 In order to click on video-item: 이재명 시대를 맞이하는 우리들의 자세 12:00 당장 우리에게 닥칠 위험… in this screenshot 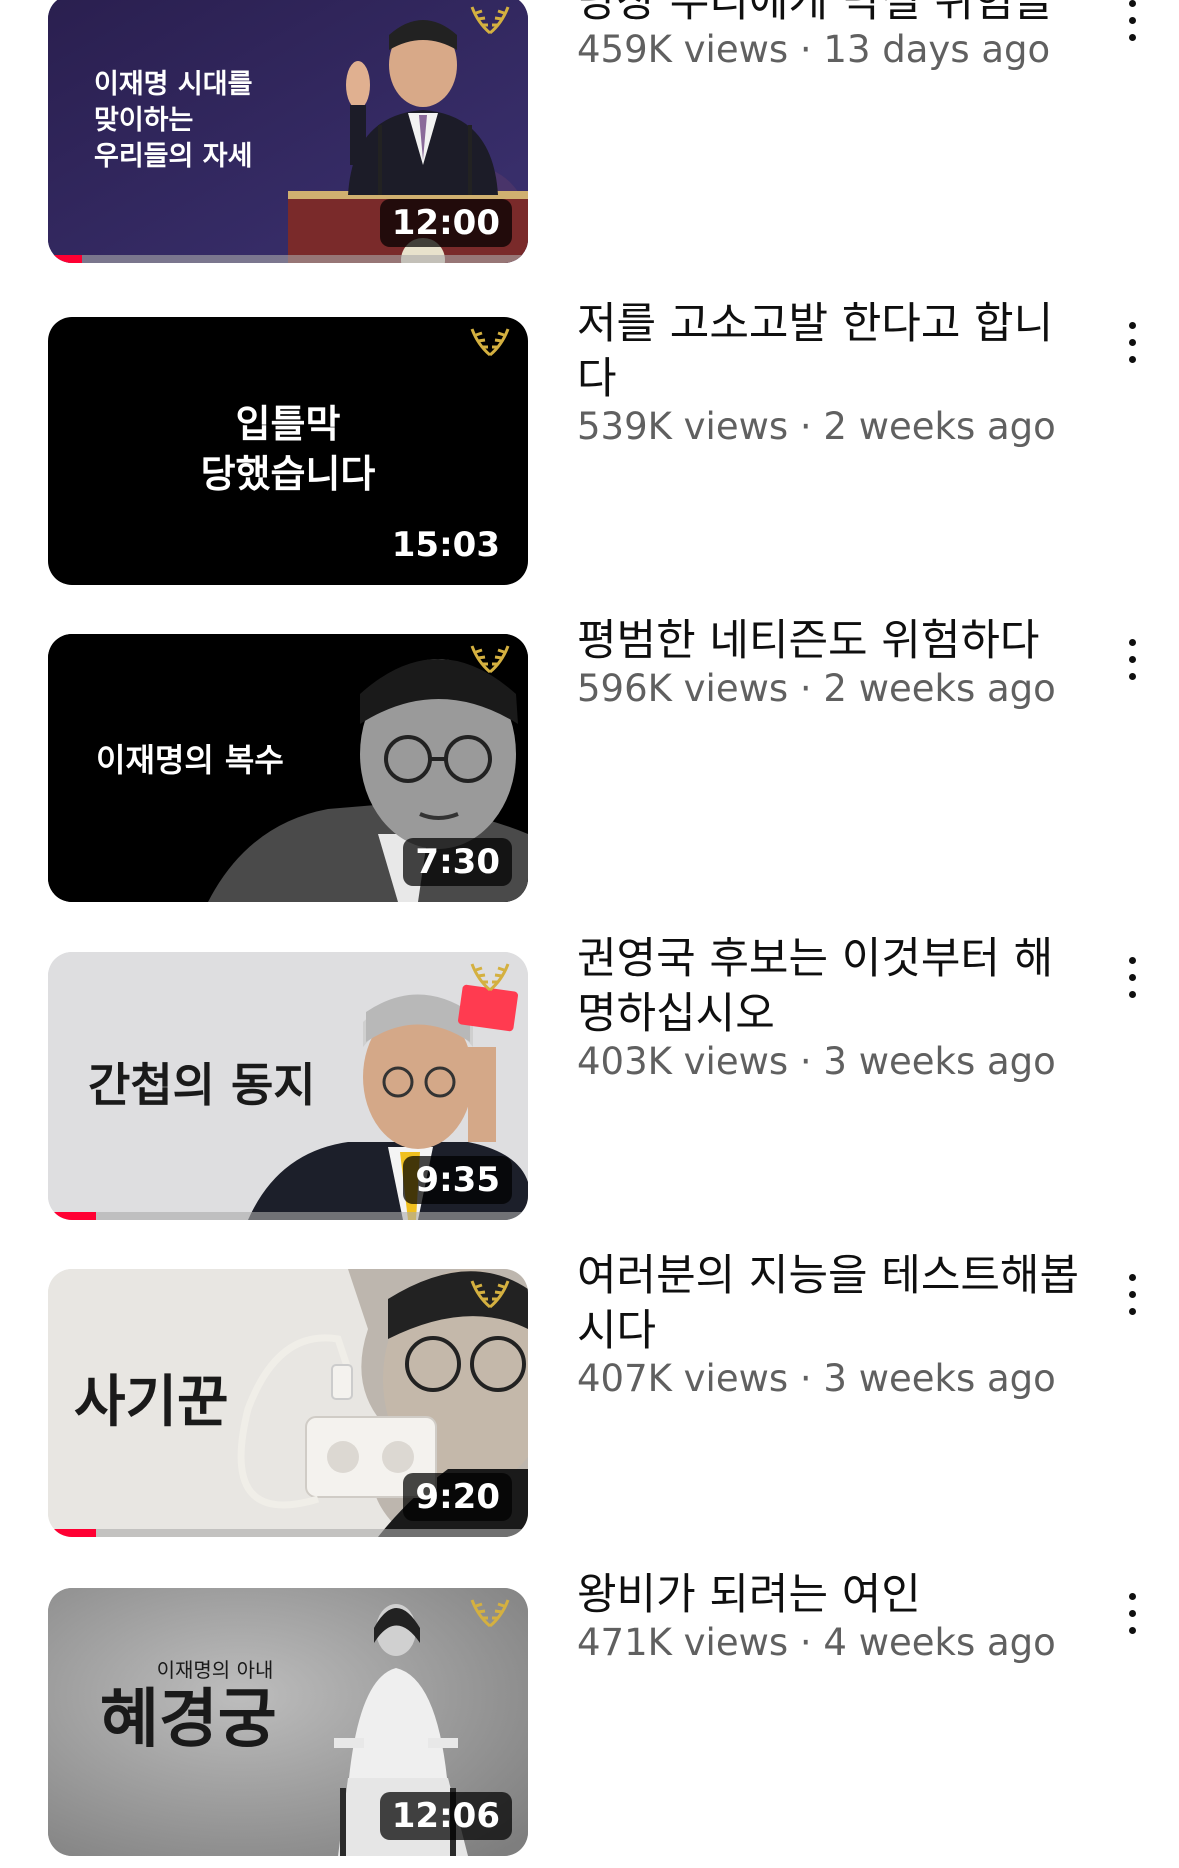, I will do `click(589, 137)`.